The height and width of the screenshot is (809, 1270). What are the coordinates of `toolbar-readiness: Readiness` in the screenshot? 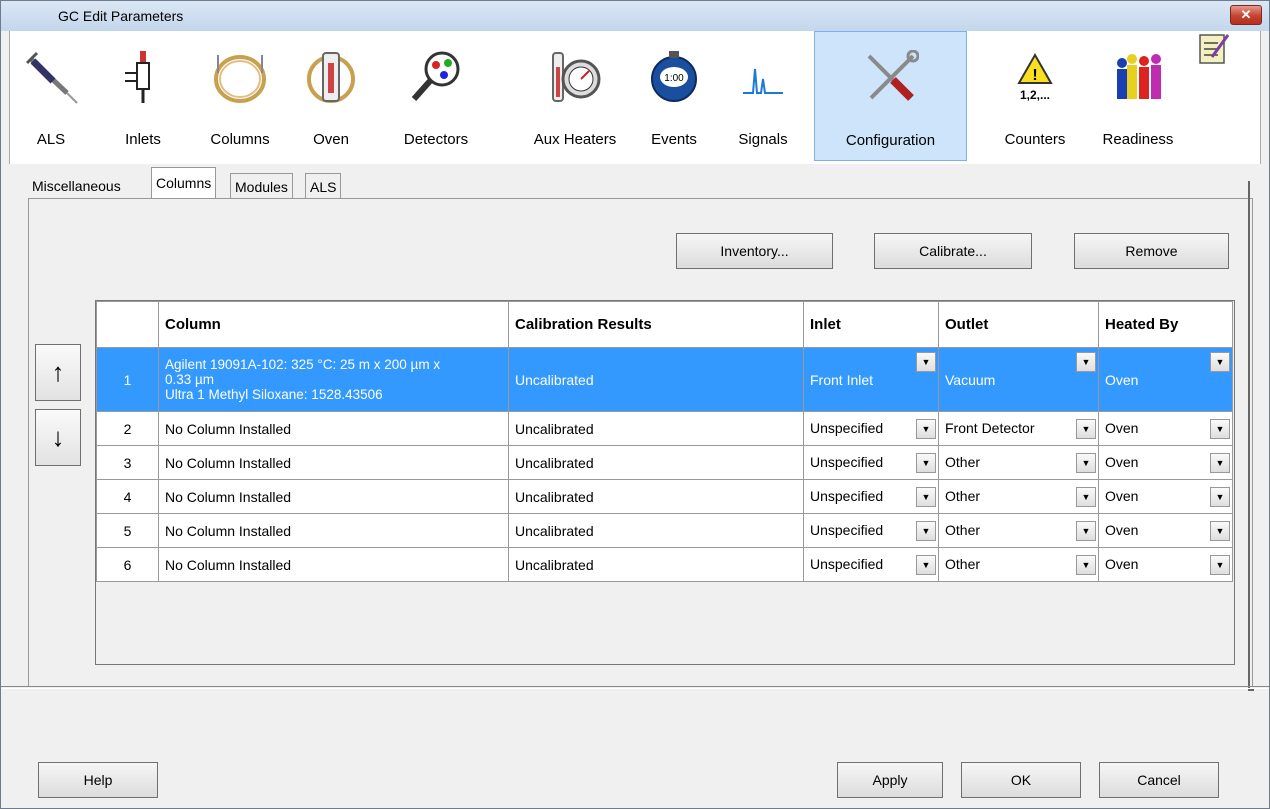 It's located at (1138, 96).